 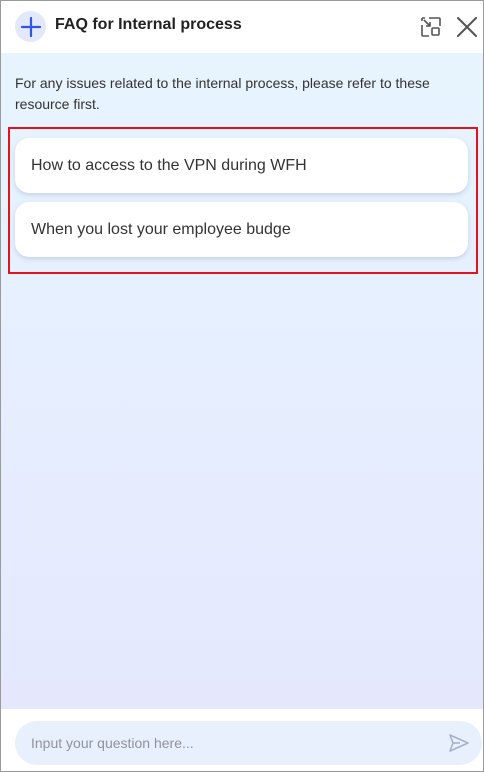 I want to click on faq-item-vpn: How to access to the VPN during WFH, so click(x=241, y=165).